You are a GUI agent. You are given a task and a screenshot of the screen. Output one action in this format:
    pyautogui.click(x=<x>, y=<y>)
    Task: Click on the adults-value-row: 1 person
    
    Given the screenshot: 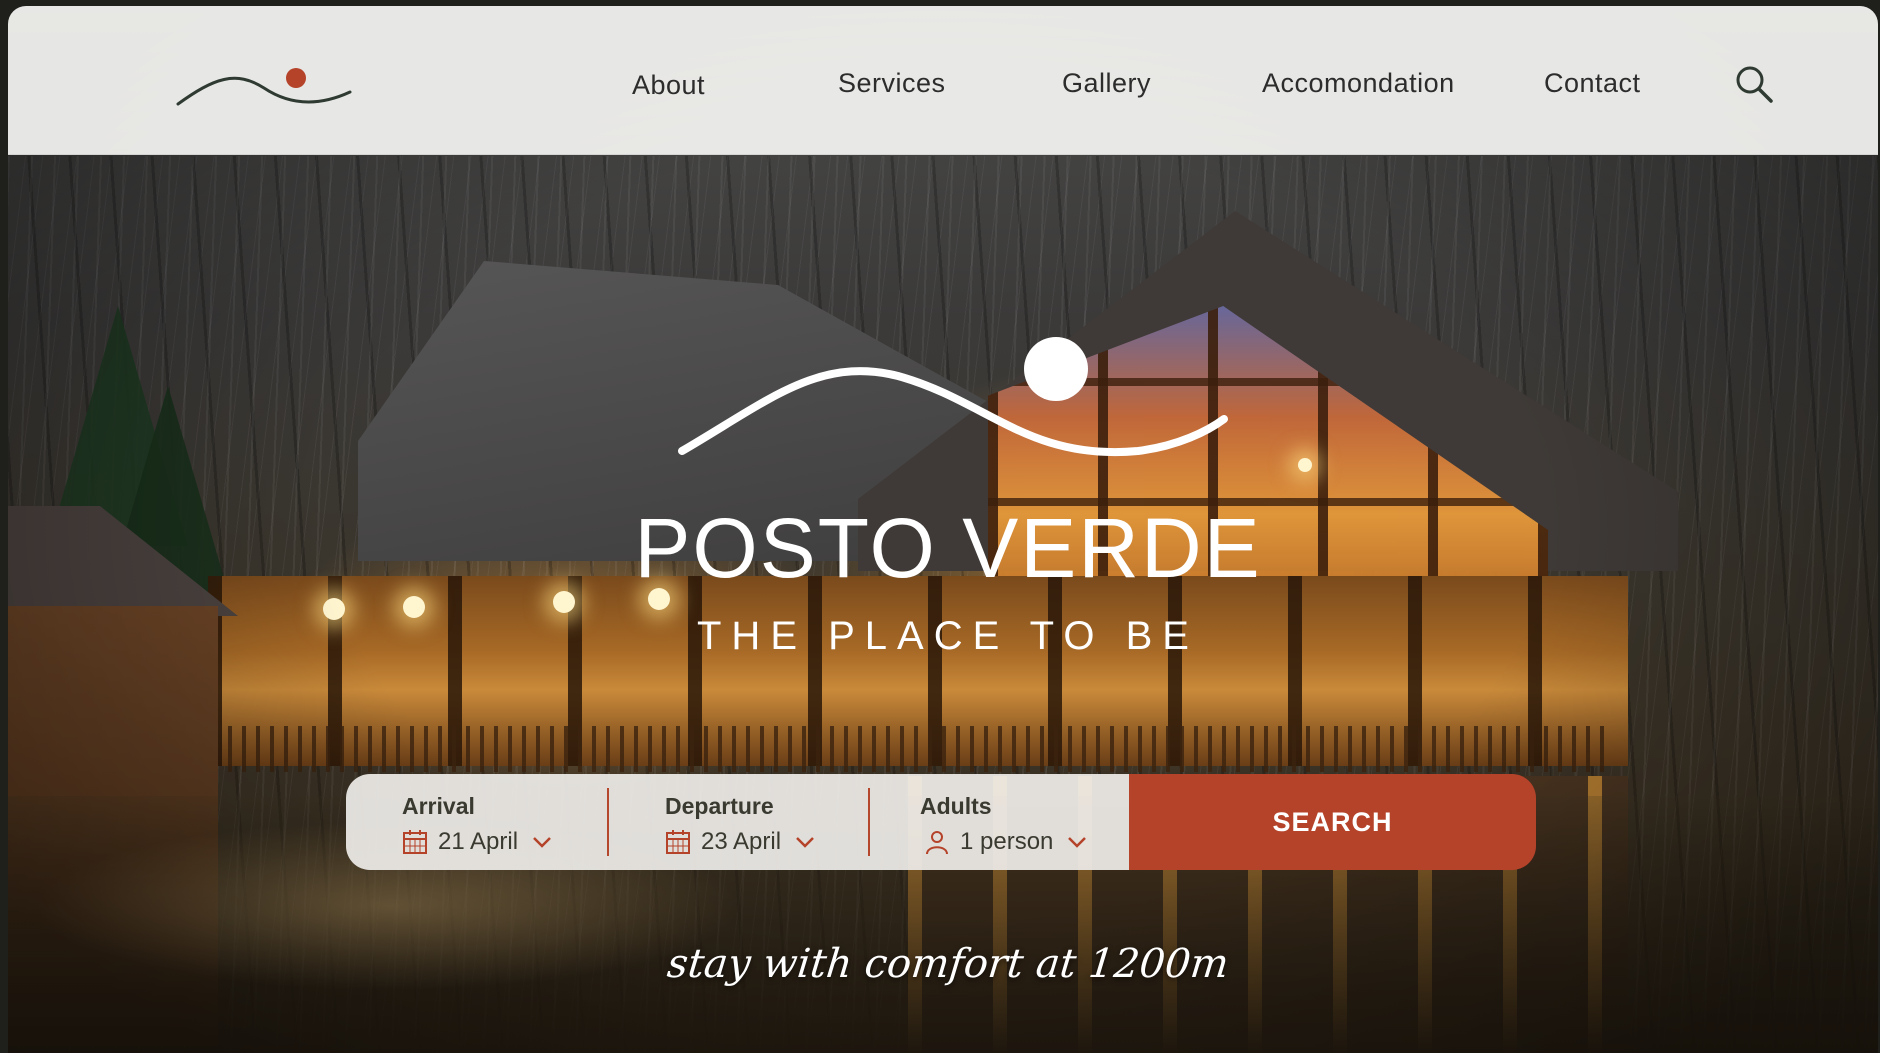 What is the action you would take?
    pyautogui.click(x=1005, y=842)
    